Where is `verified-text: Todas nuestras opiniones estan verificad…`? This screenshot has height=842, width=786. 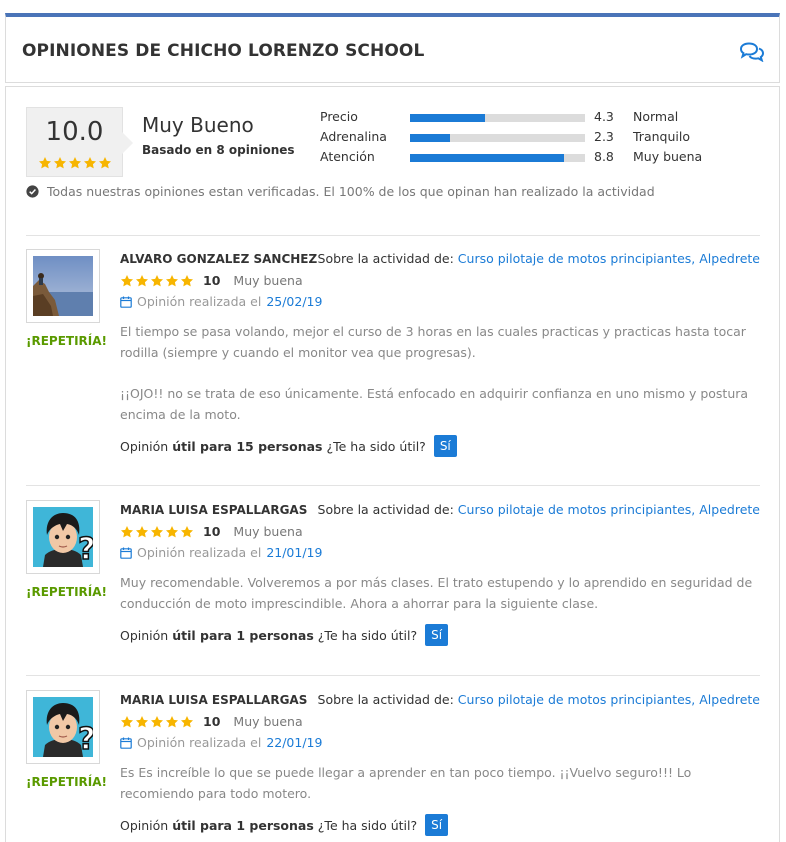
verified-text: Todas nuestras opiniones estan verificad… is located at coordinates (351, 191).